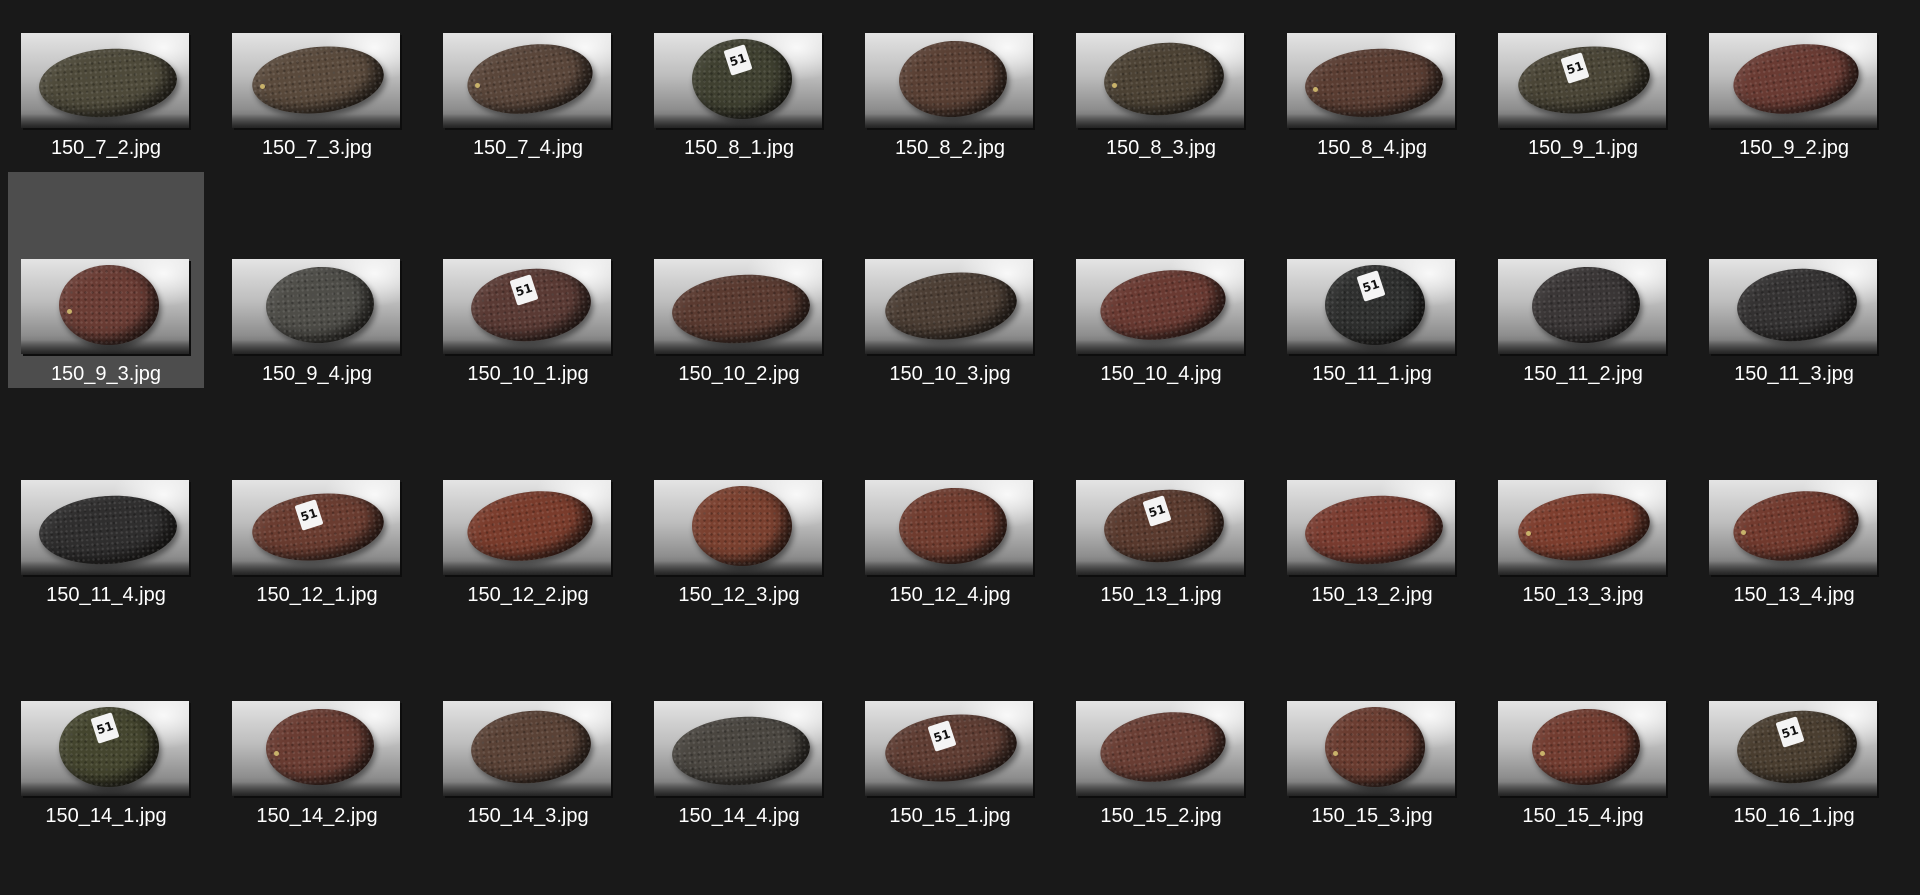 This screenshot has height=895, width=1920. I want to click on file-name-label: 150_9_2.jpg, so click(1794, 148).